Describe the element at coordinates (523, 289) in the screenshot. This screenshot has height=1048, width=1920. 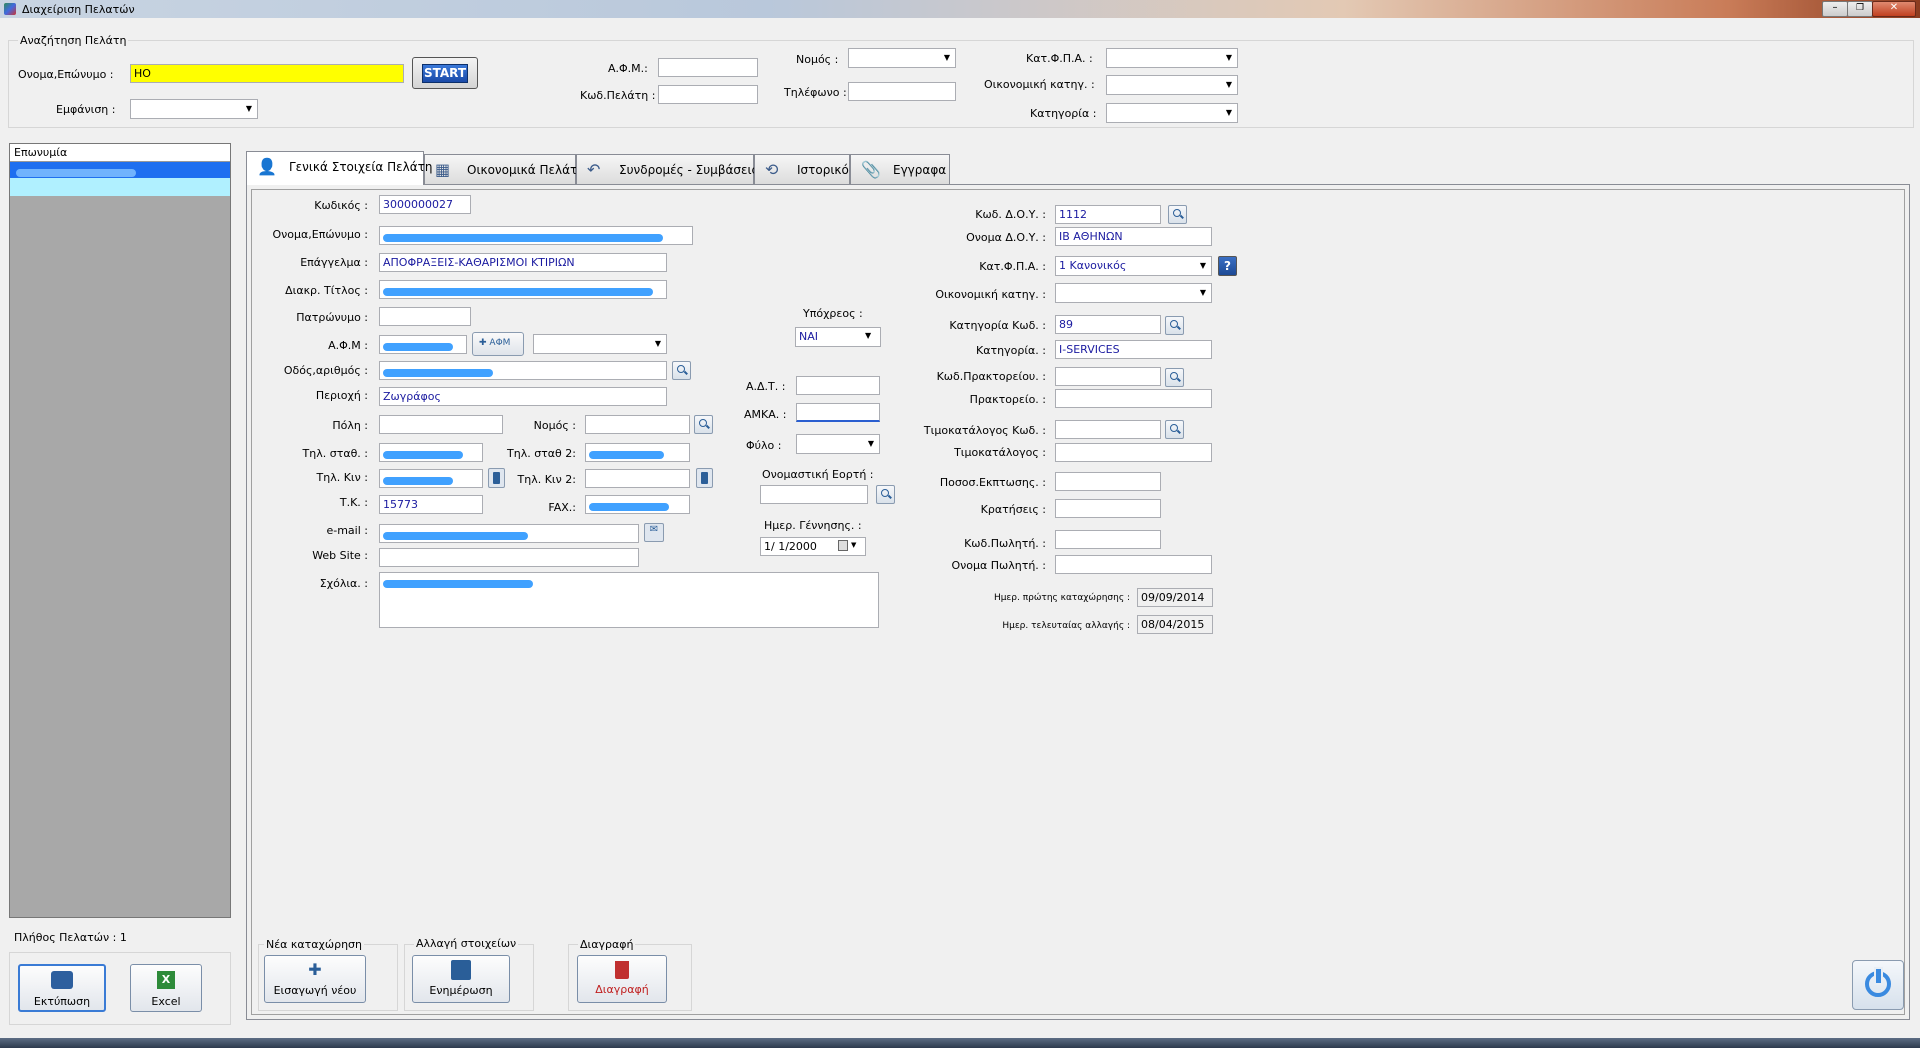
I see `title-input` at that location.